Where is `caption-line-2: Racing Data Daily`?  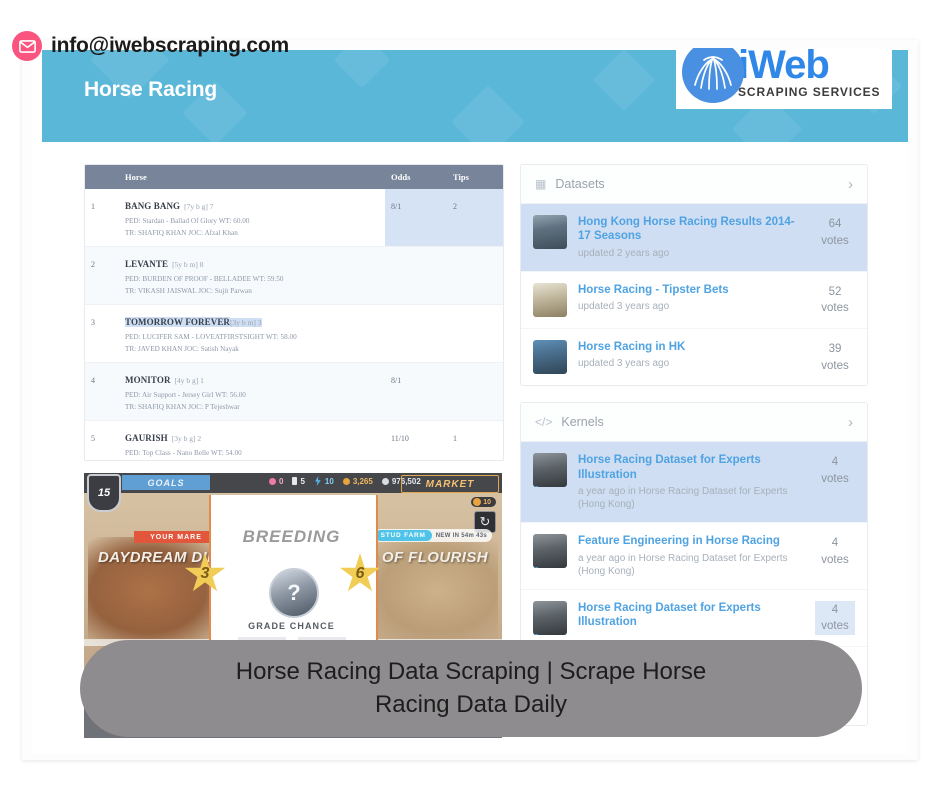
caption-line-2: Racing Data Daily is located at coordinates (471, 704).